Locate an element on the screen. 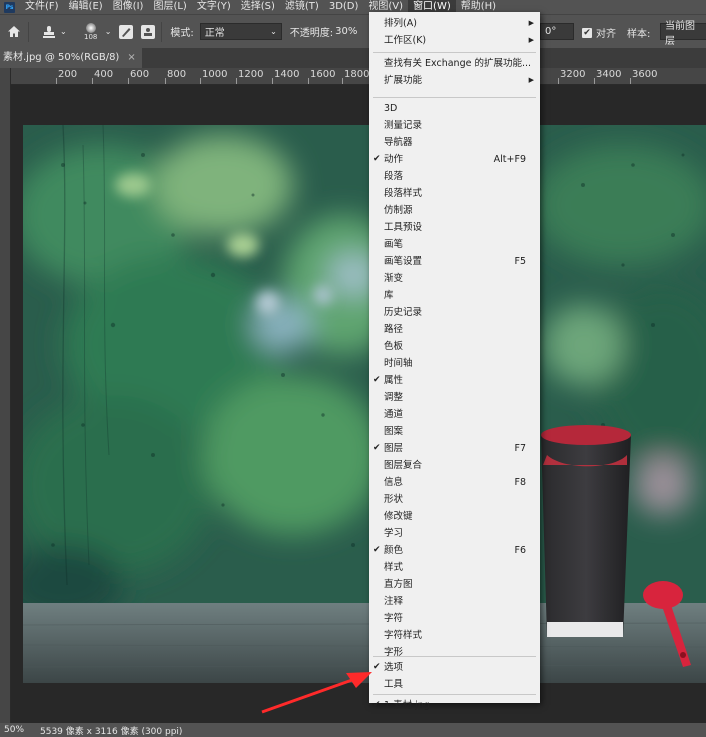 This screenshot has width=706, height=737. window-menu-item: 信息 F8 is located at coordinates (454, 482).